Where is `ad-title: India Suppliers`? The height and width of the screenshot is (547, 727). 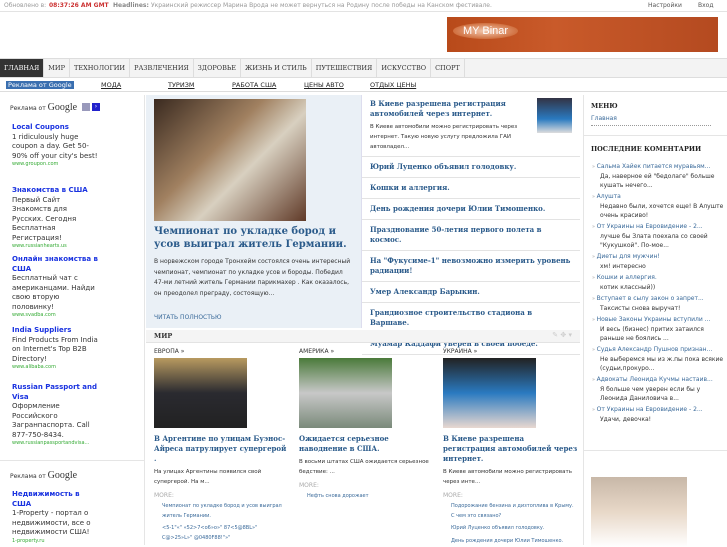
ad-title: India Suppliers is located at coordinates (56, 331).